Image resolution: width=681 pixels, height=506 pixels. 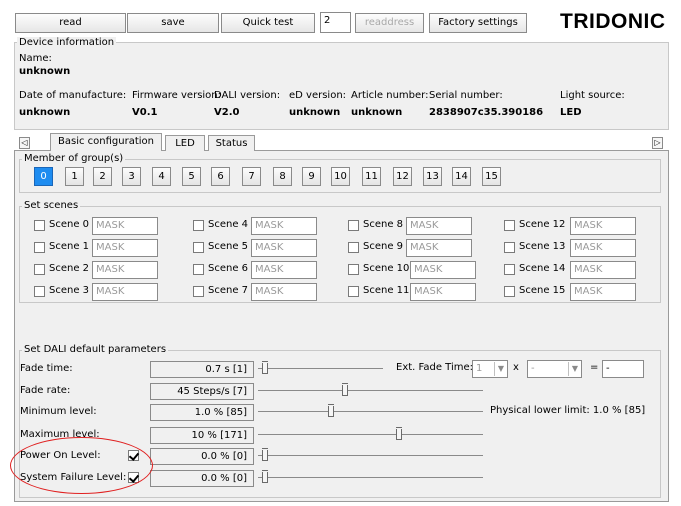 I want to click on readdress-button: readdress, so click(x=389, y=23).